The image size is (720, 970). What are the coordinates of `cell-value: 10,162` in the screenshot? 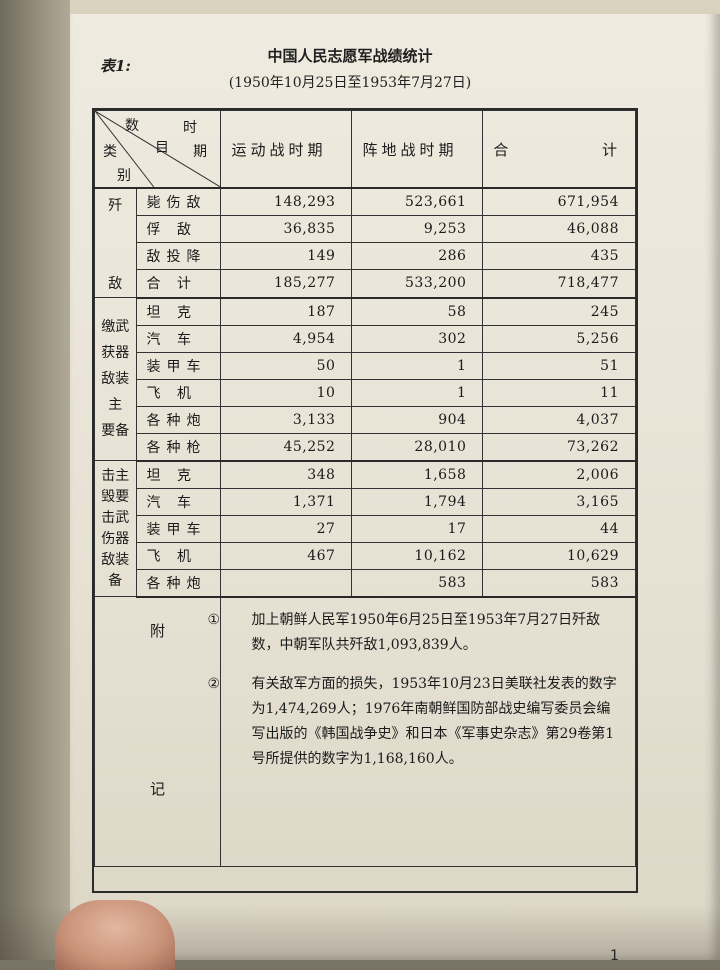 It's located at (417, 555).